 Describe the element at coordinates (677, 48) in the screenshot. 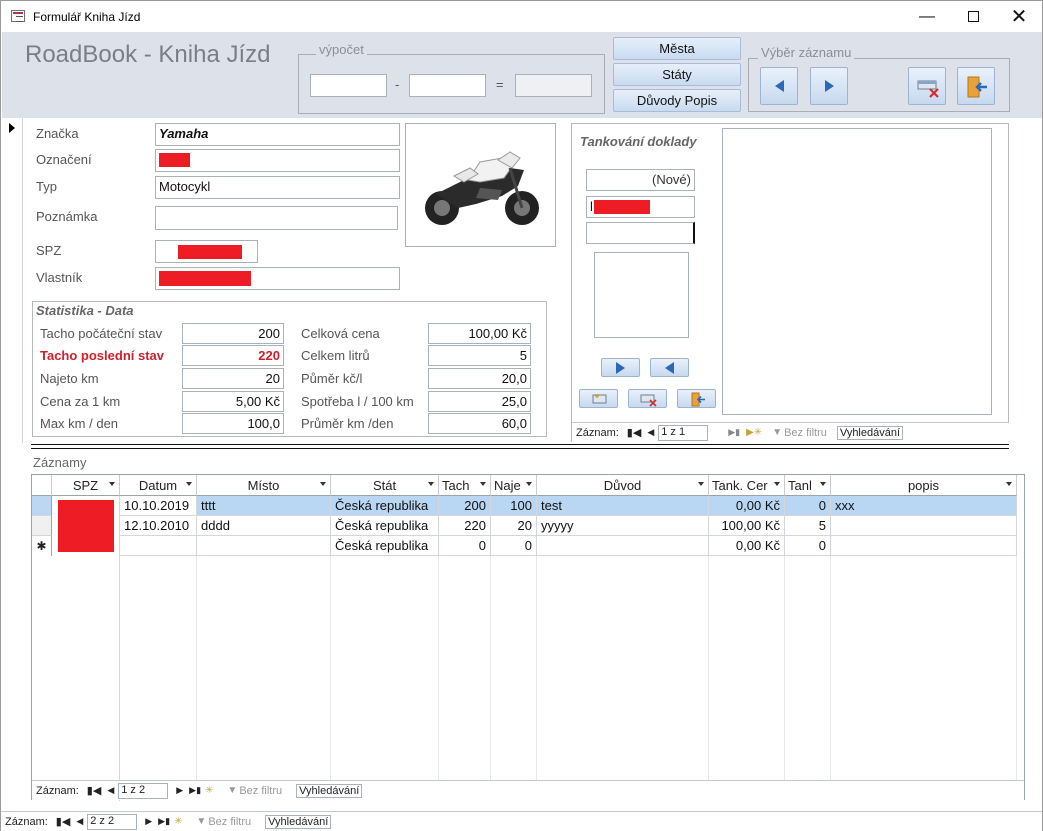

I see `mesta-button: Města` at that location.